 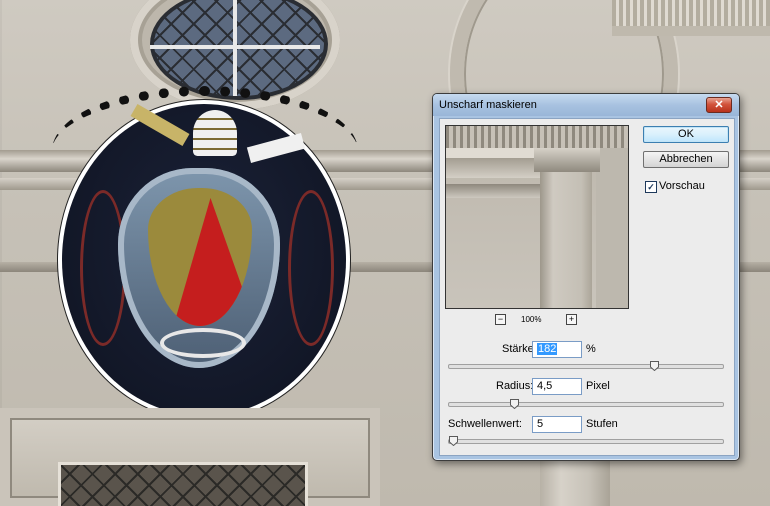 I want to click on preview-pilaster, so click(x=566, y=233).